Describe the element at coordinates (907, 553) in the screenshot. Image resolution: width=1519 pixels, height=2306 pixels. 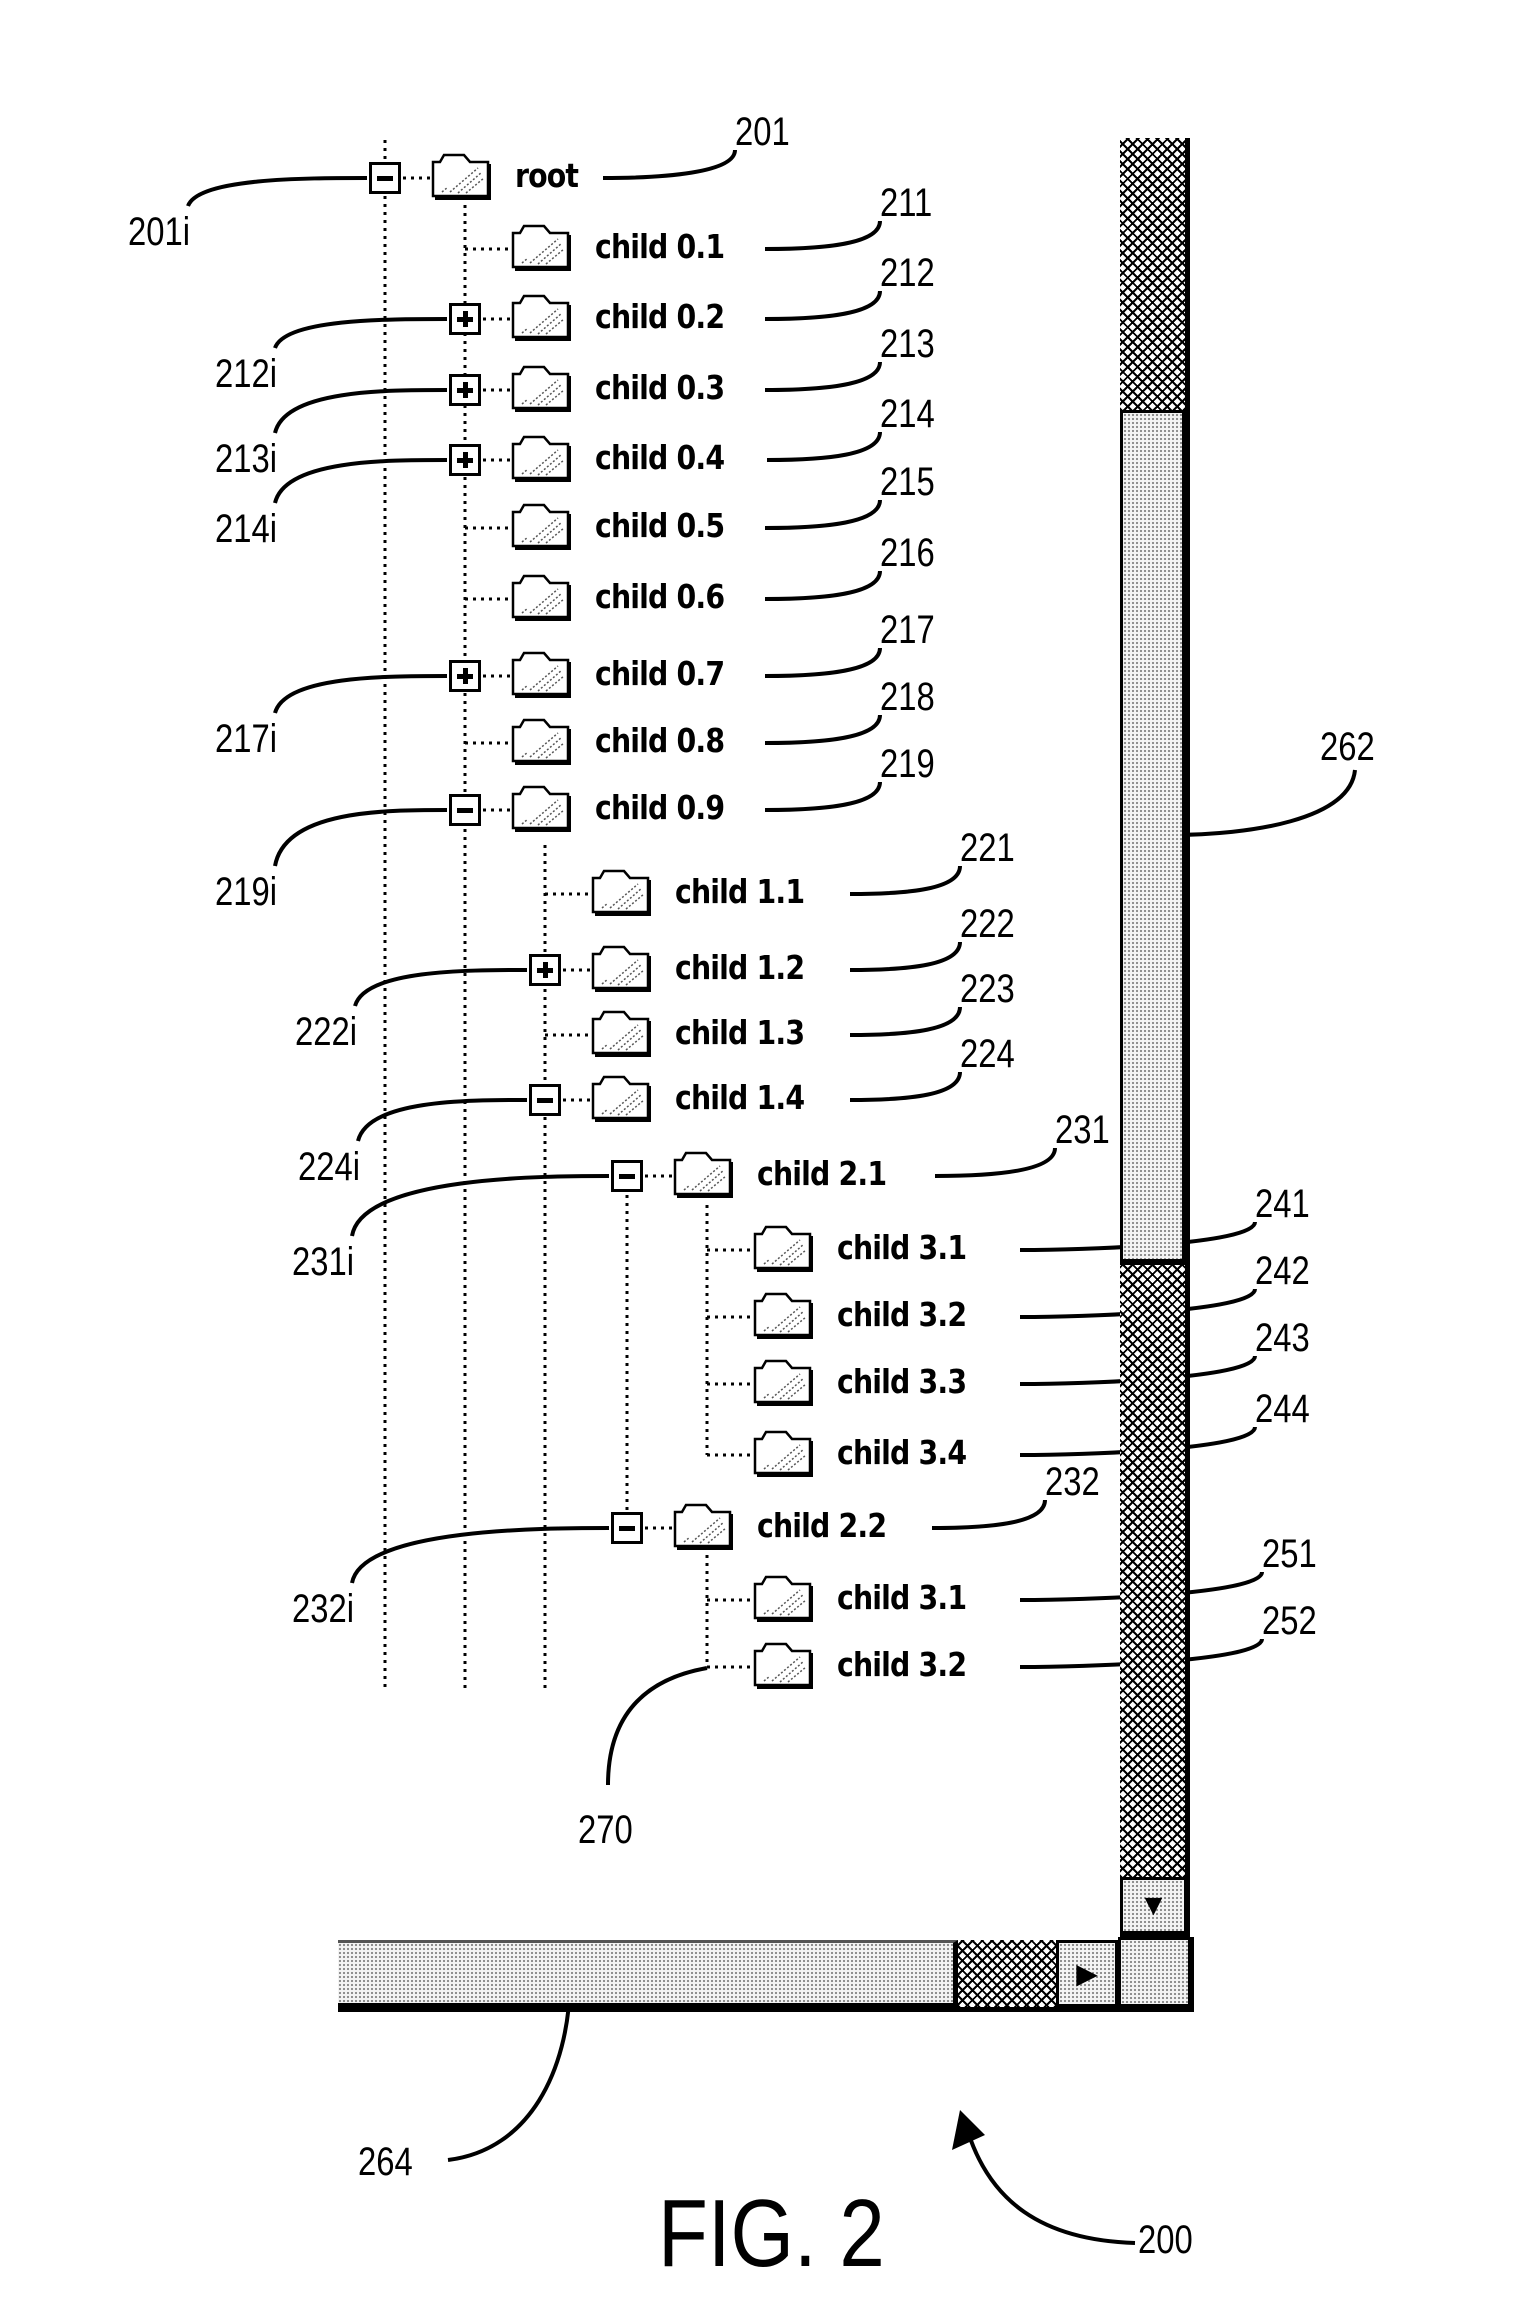
I see `node-reference: 216` at that location.